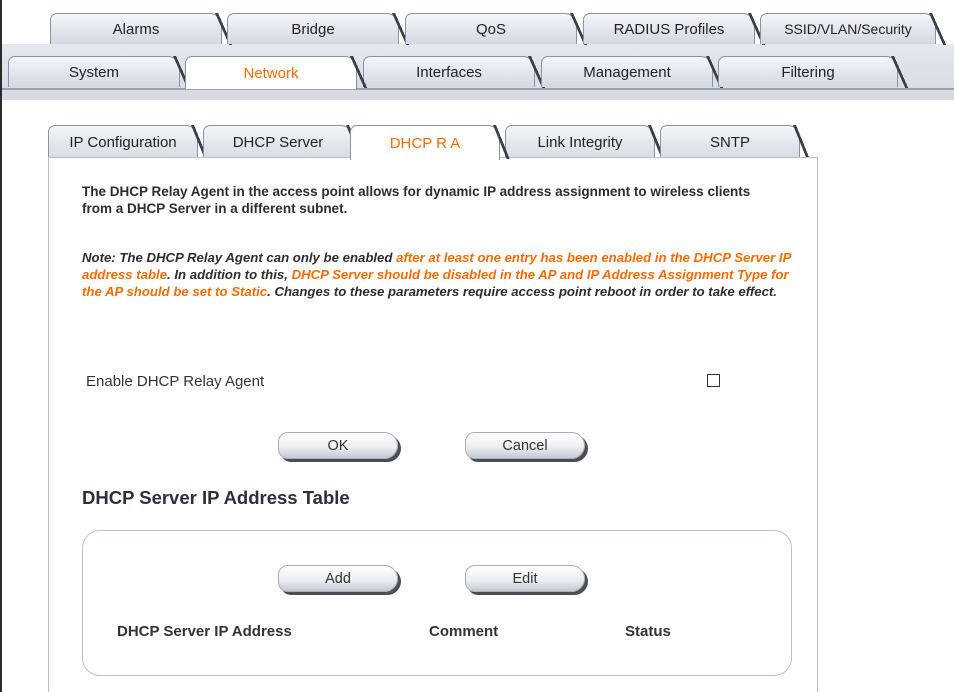  What do you see at coordinates (648, 631) in the screenshot?
I see `column-header-status: Status` at bounding box center [648, 631].